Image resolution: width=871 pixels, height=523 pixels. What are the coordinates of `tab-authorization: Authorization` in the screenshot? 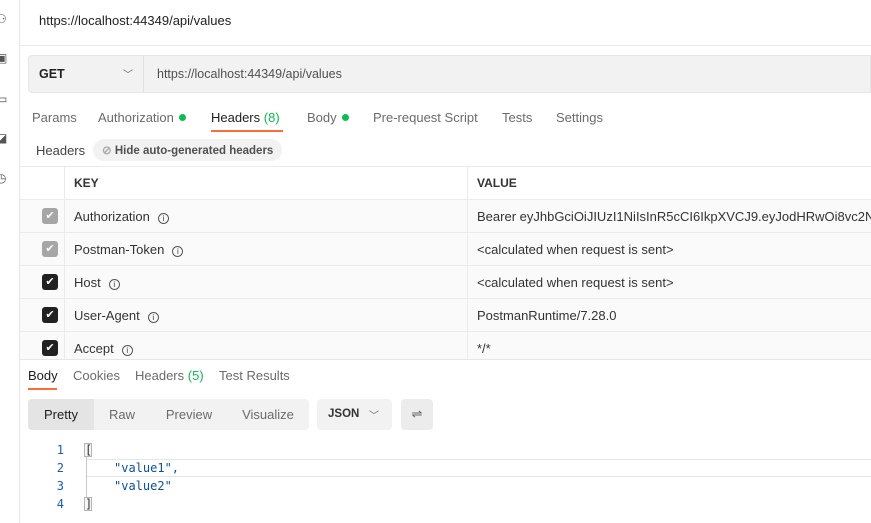 It's located at (142, 117).